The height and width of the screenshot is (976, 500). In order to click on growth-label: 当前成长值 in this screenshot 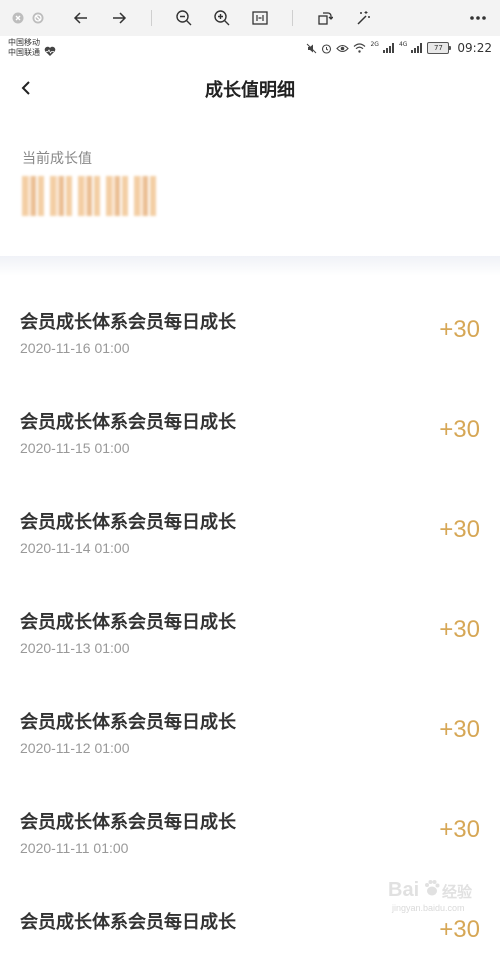, I will do `click(57, 159)`.